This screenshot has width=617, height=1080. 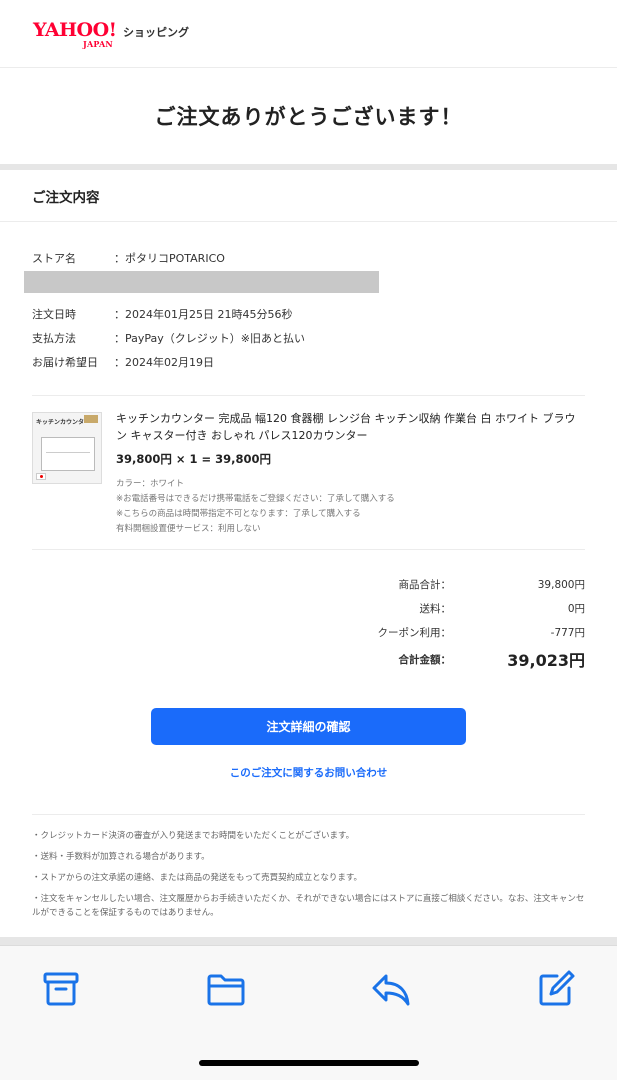 What do you see at coordinates (561, 584) in the screenshot?
I see `subtotal-value: 39,800円` at bounding box center [561, 584].